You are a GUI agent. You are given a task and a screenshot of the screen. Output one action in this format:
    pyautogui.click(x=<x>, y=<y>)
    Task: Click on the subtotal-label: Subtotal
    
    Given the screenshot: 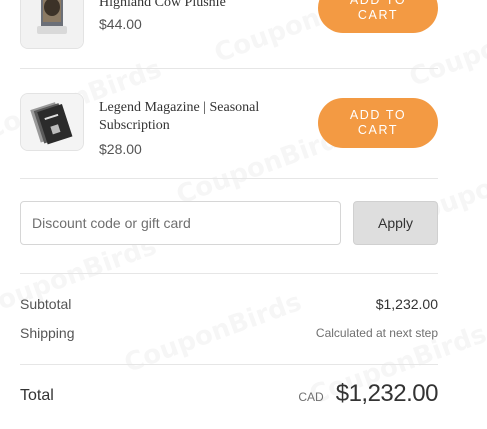 What is the action you would take?
    pyautogui.click(x=46, y=304)
    